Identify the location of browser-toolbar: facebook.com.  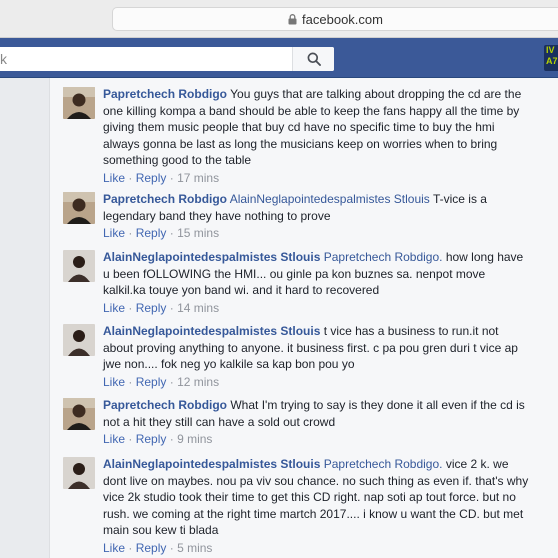
(279, 19).